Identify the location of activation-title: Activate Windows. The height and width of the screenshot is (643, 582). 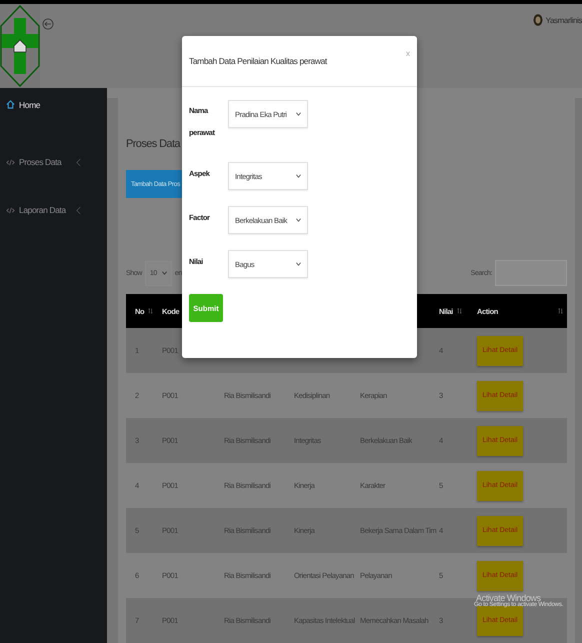
(508, 598).